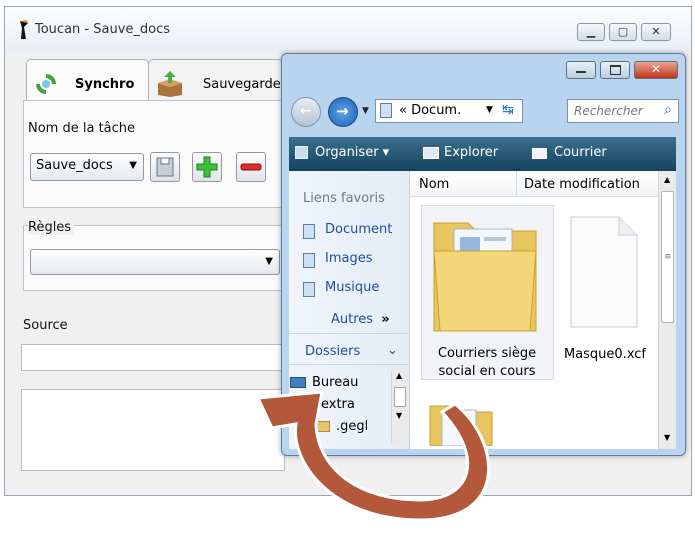  I want to click on drag-arrow-icon, so click(373, 456).